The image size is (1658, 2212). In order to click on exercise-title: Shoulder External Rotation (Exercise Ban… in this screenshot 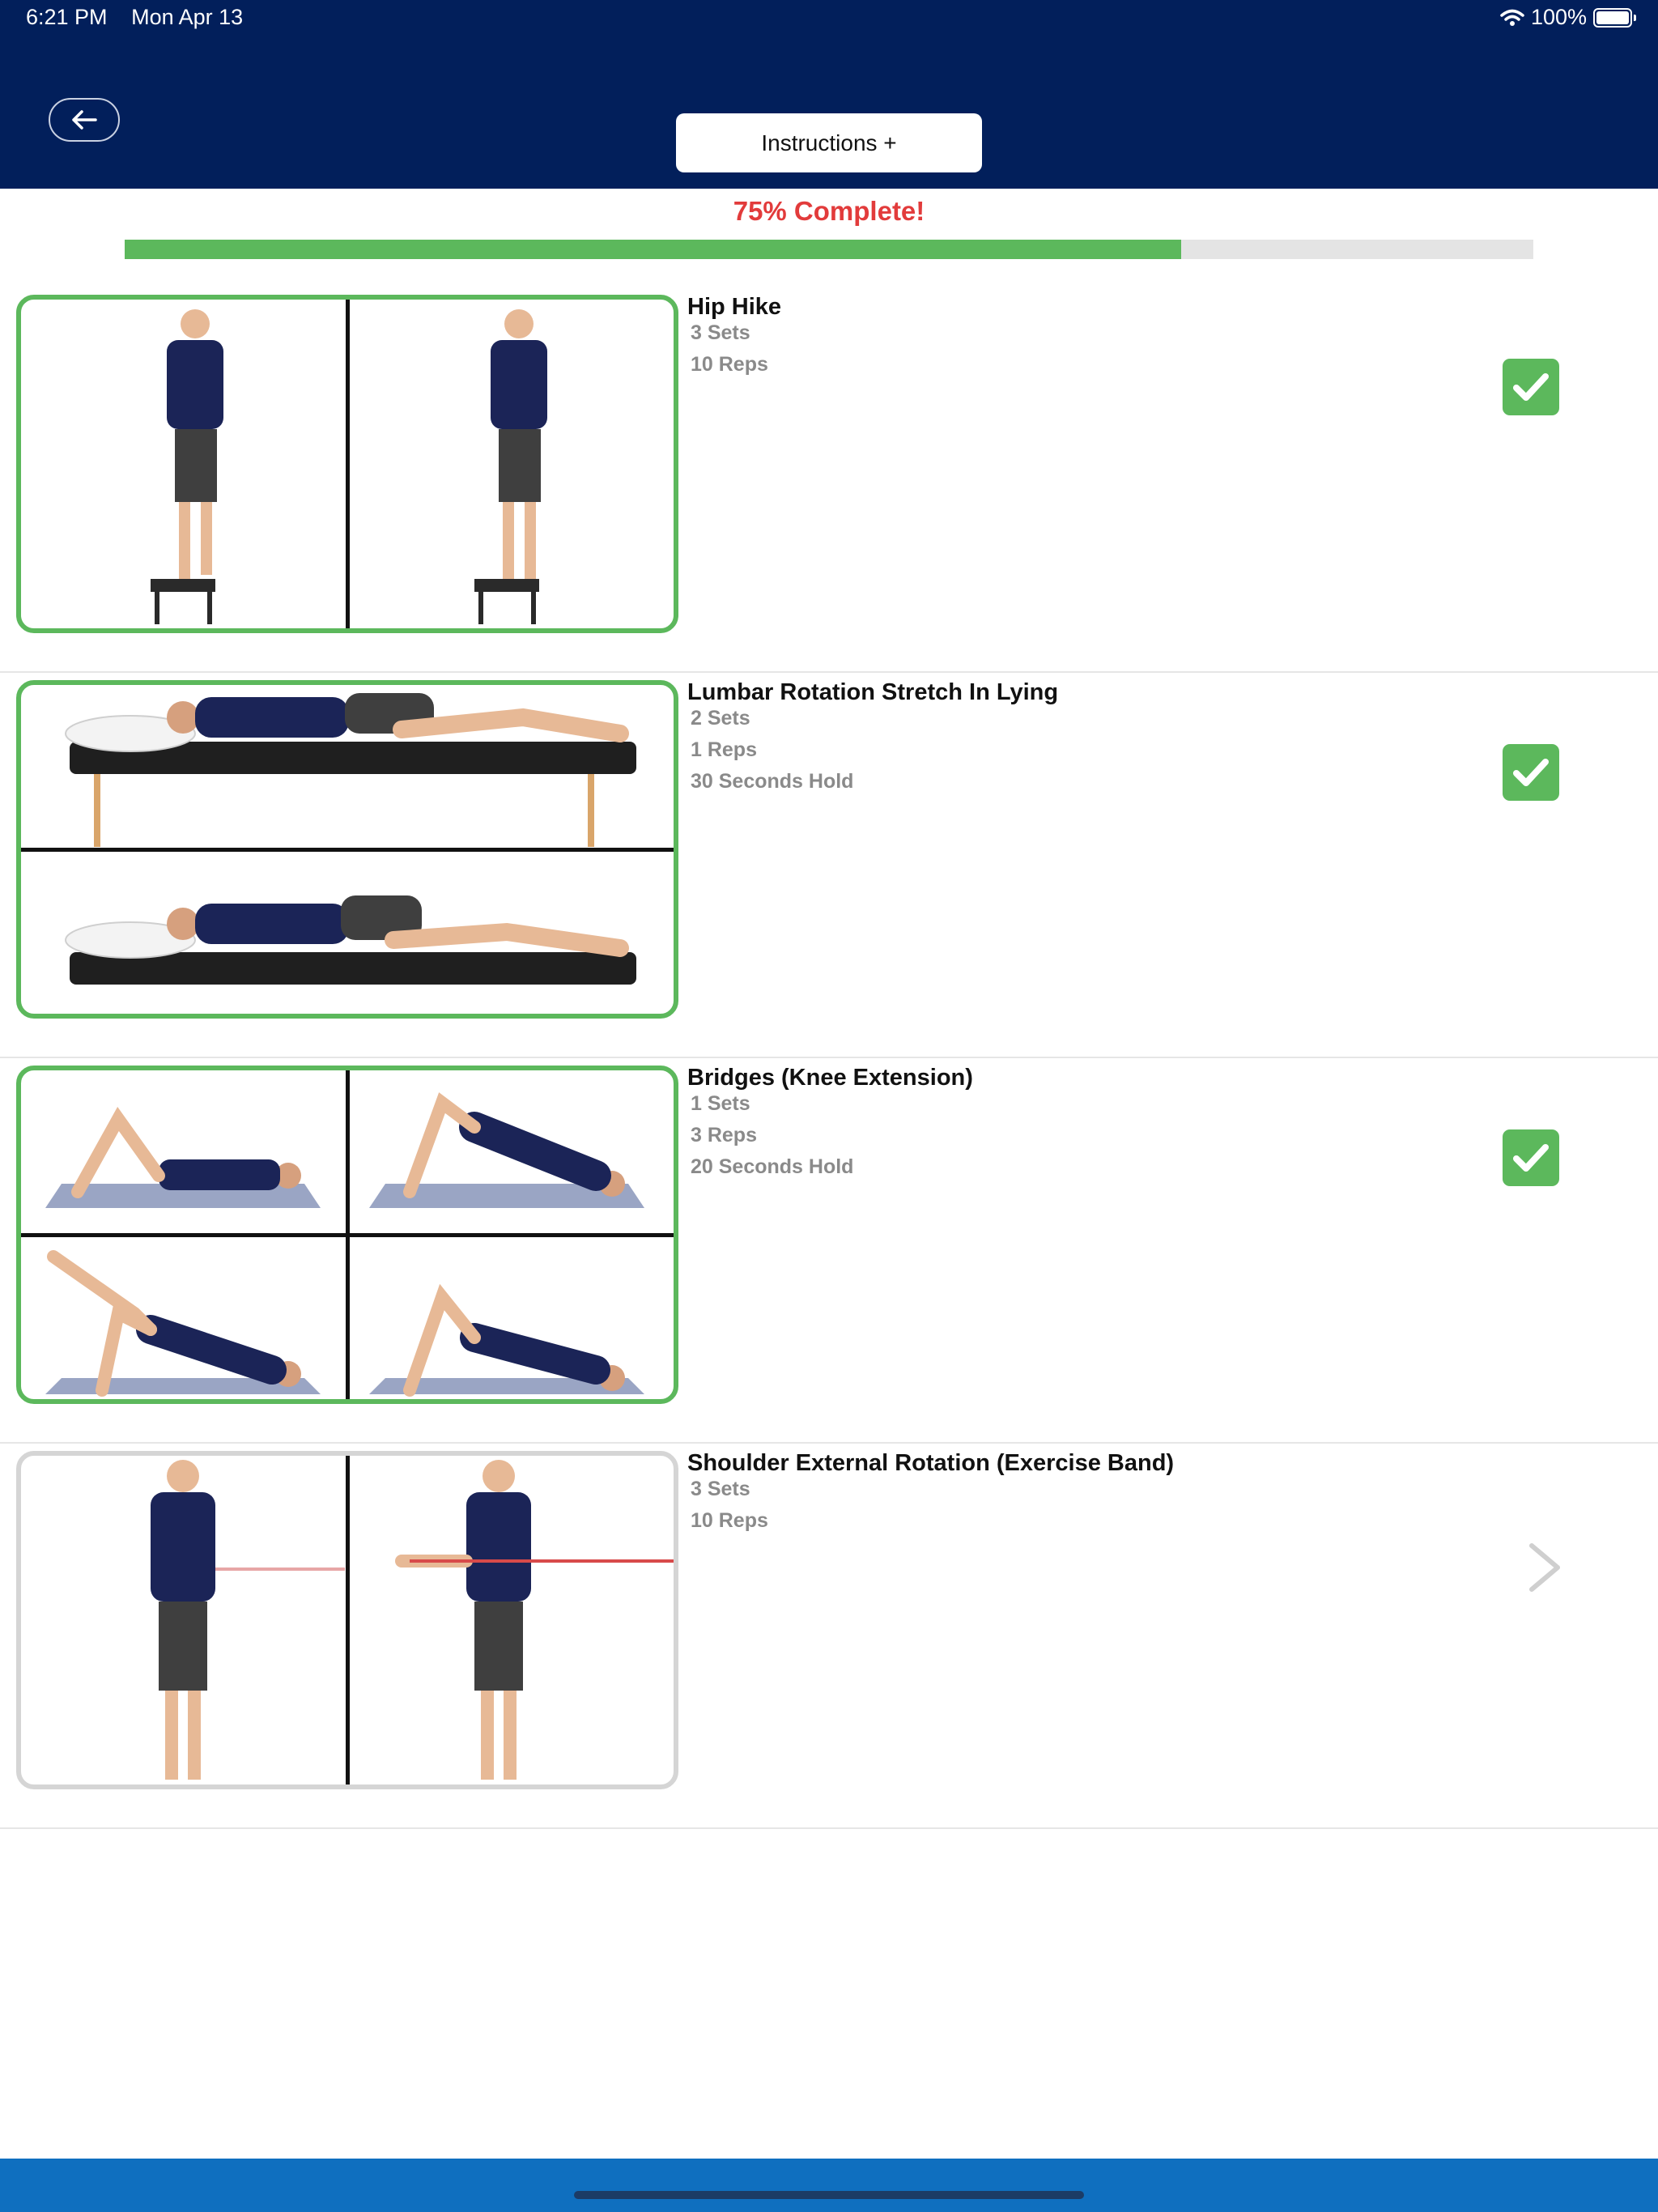, I will do `click(931, 1463)`.